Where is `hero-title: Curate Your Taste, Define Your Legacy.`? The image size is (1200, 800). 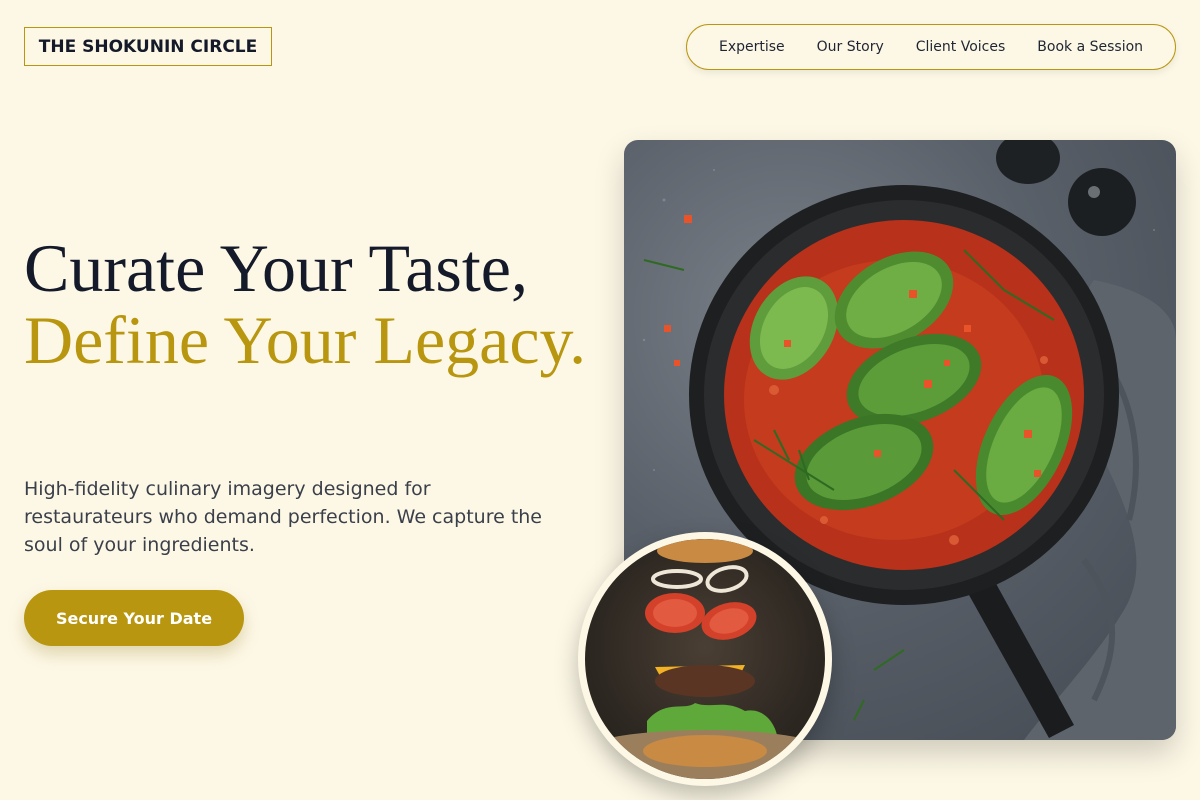
hero-title: Curate Your Taste, Define Your Legacy. is located at coordinates (305, 304).